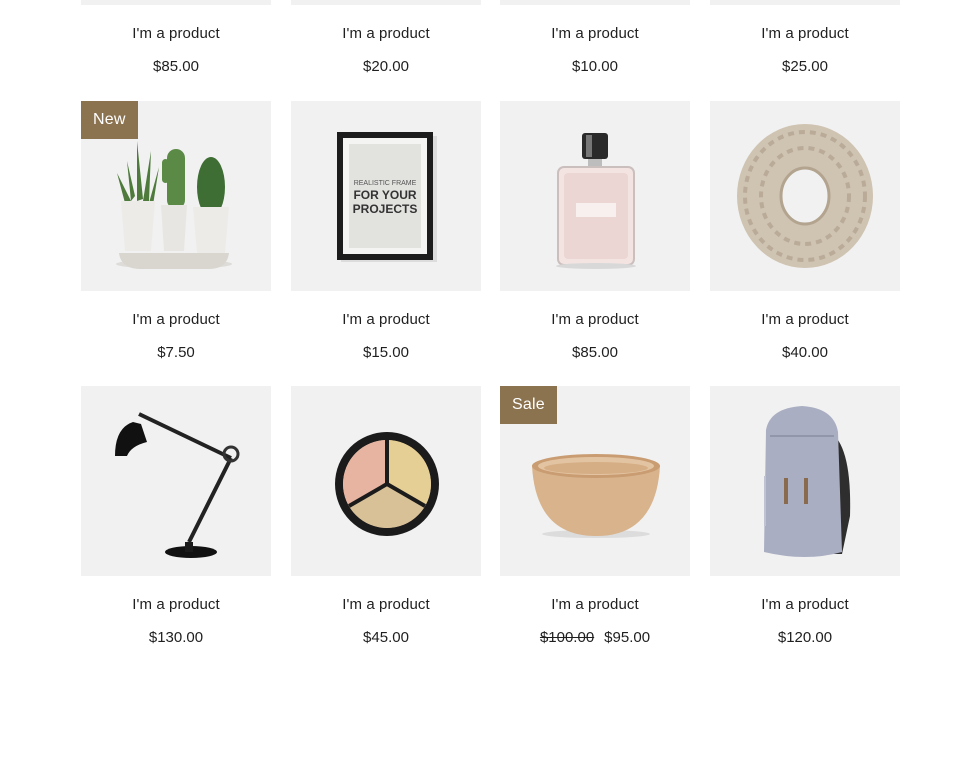  I want to click on picture-frame-icon: REALISTIC FRAME FOR YOUR PROJECTS, so click(387, 197).